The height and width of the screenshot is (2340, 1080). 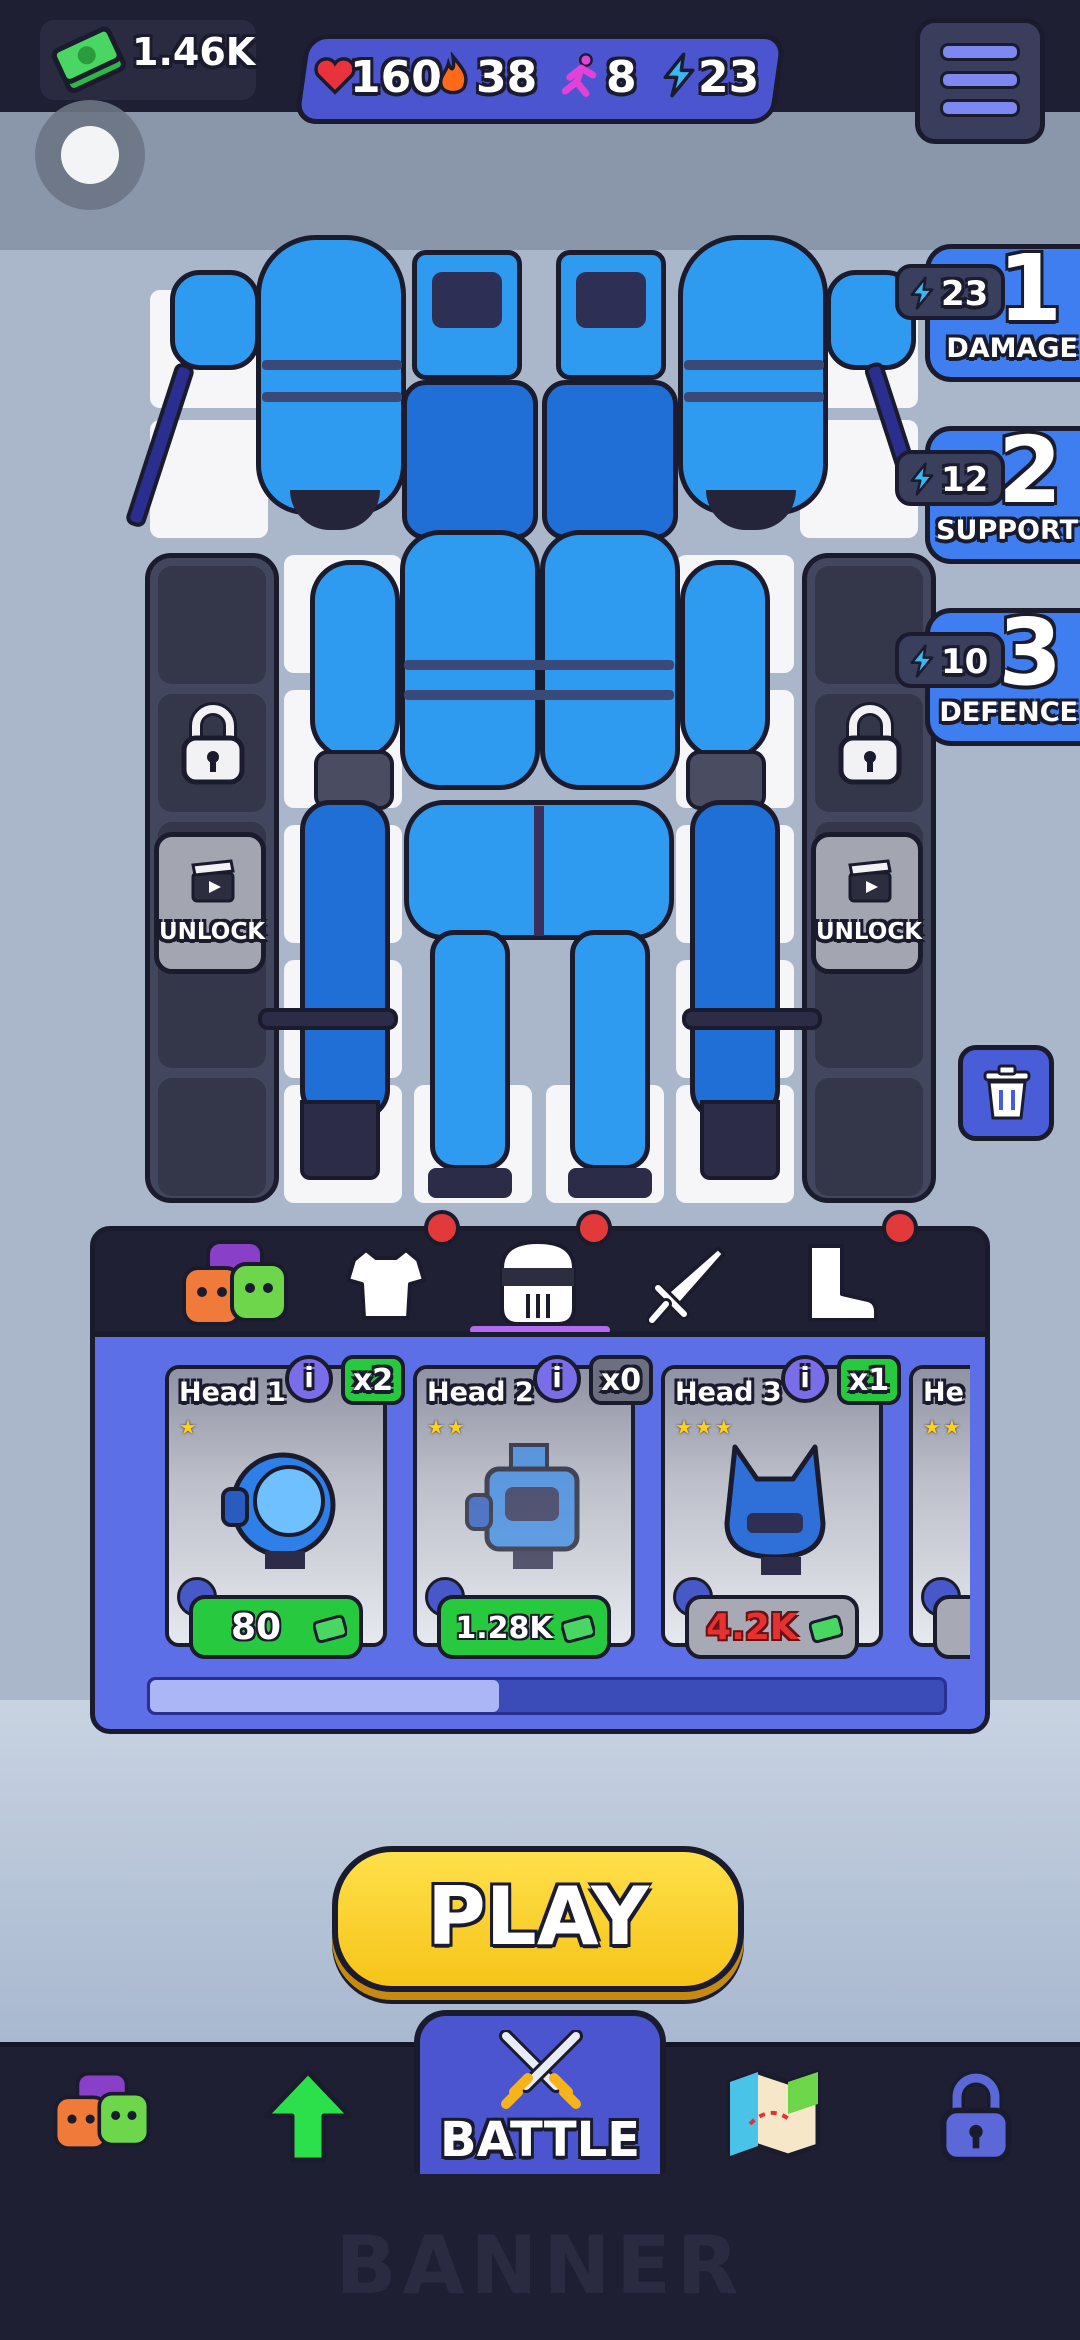 What do you see at coordinates (524, 1627) in the screenshot?
I see `buy-button: 1.28K` at bounding box center [524, 1627].